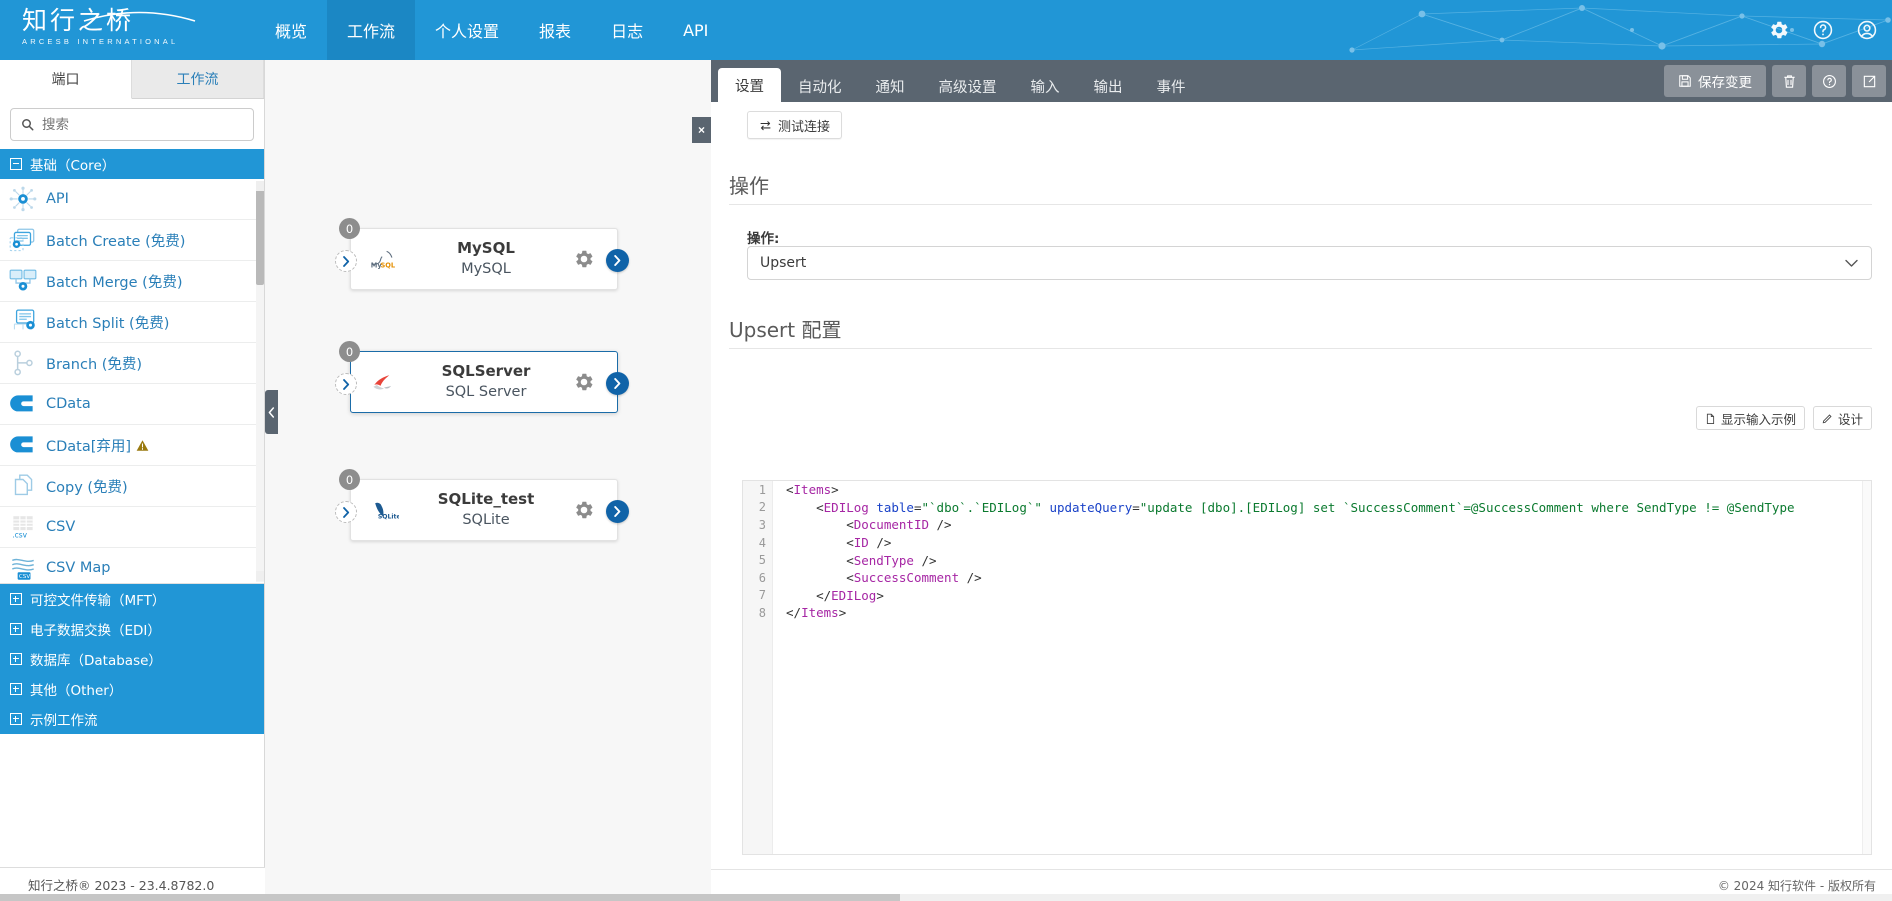 The image size is (1892, 901). Describe the element at coordinates (132, 565) in the screenshot. I see `list-item: CSV CSV Map` at that location.